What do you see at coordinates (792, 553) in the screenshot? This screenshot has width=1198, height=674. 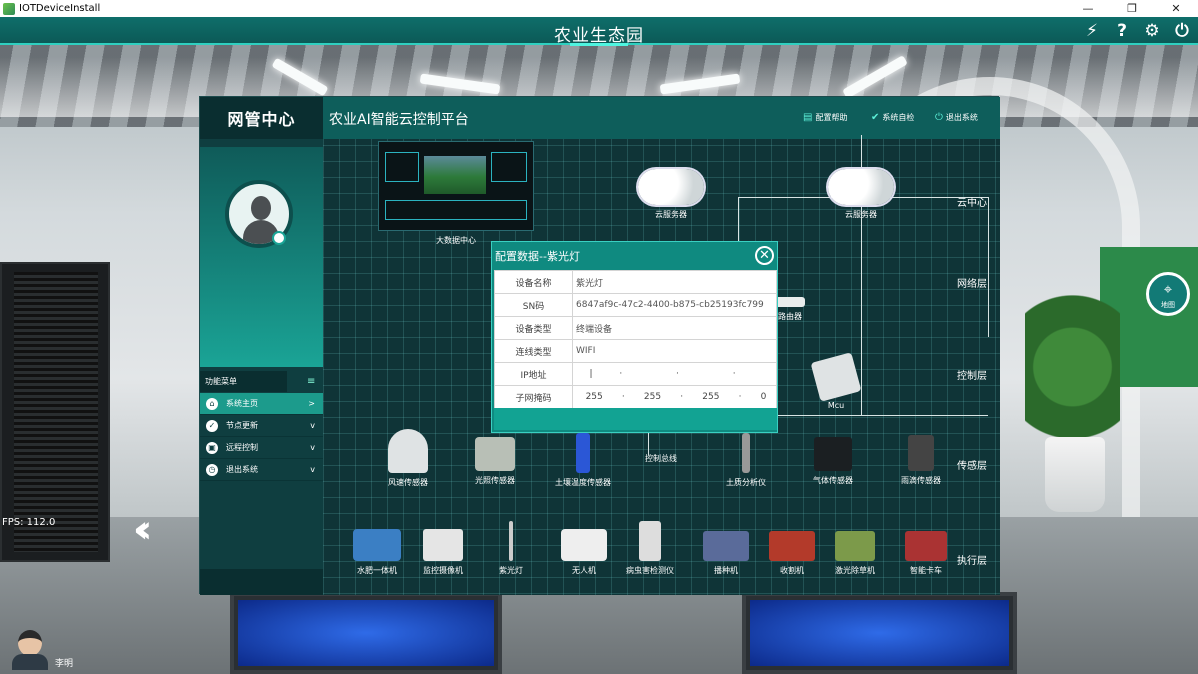 I see `actuator-harvester: 收割机` at bounding box center [792, 553].